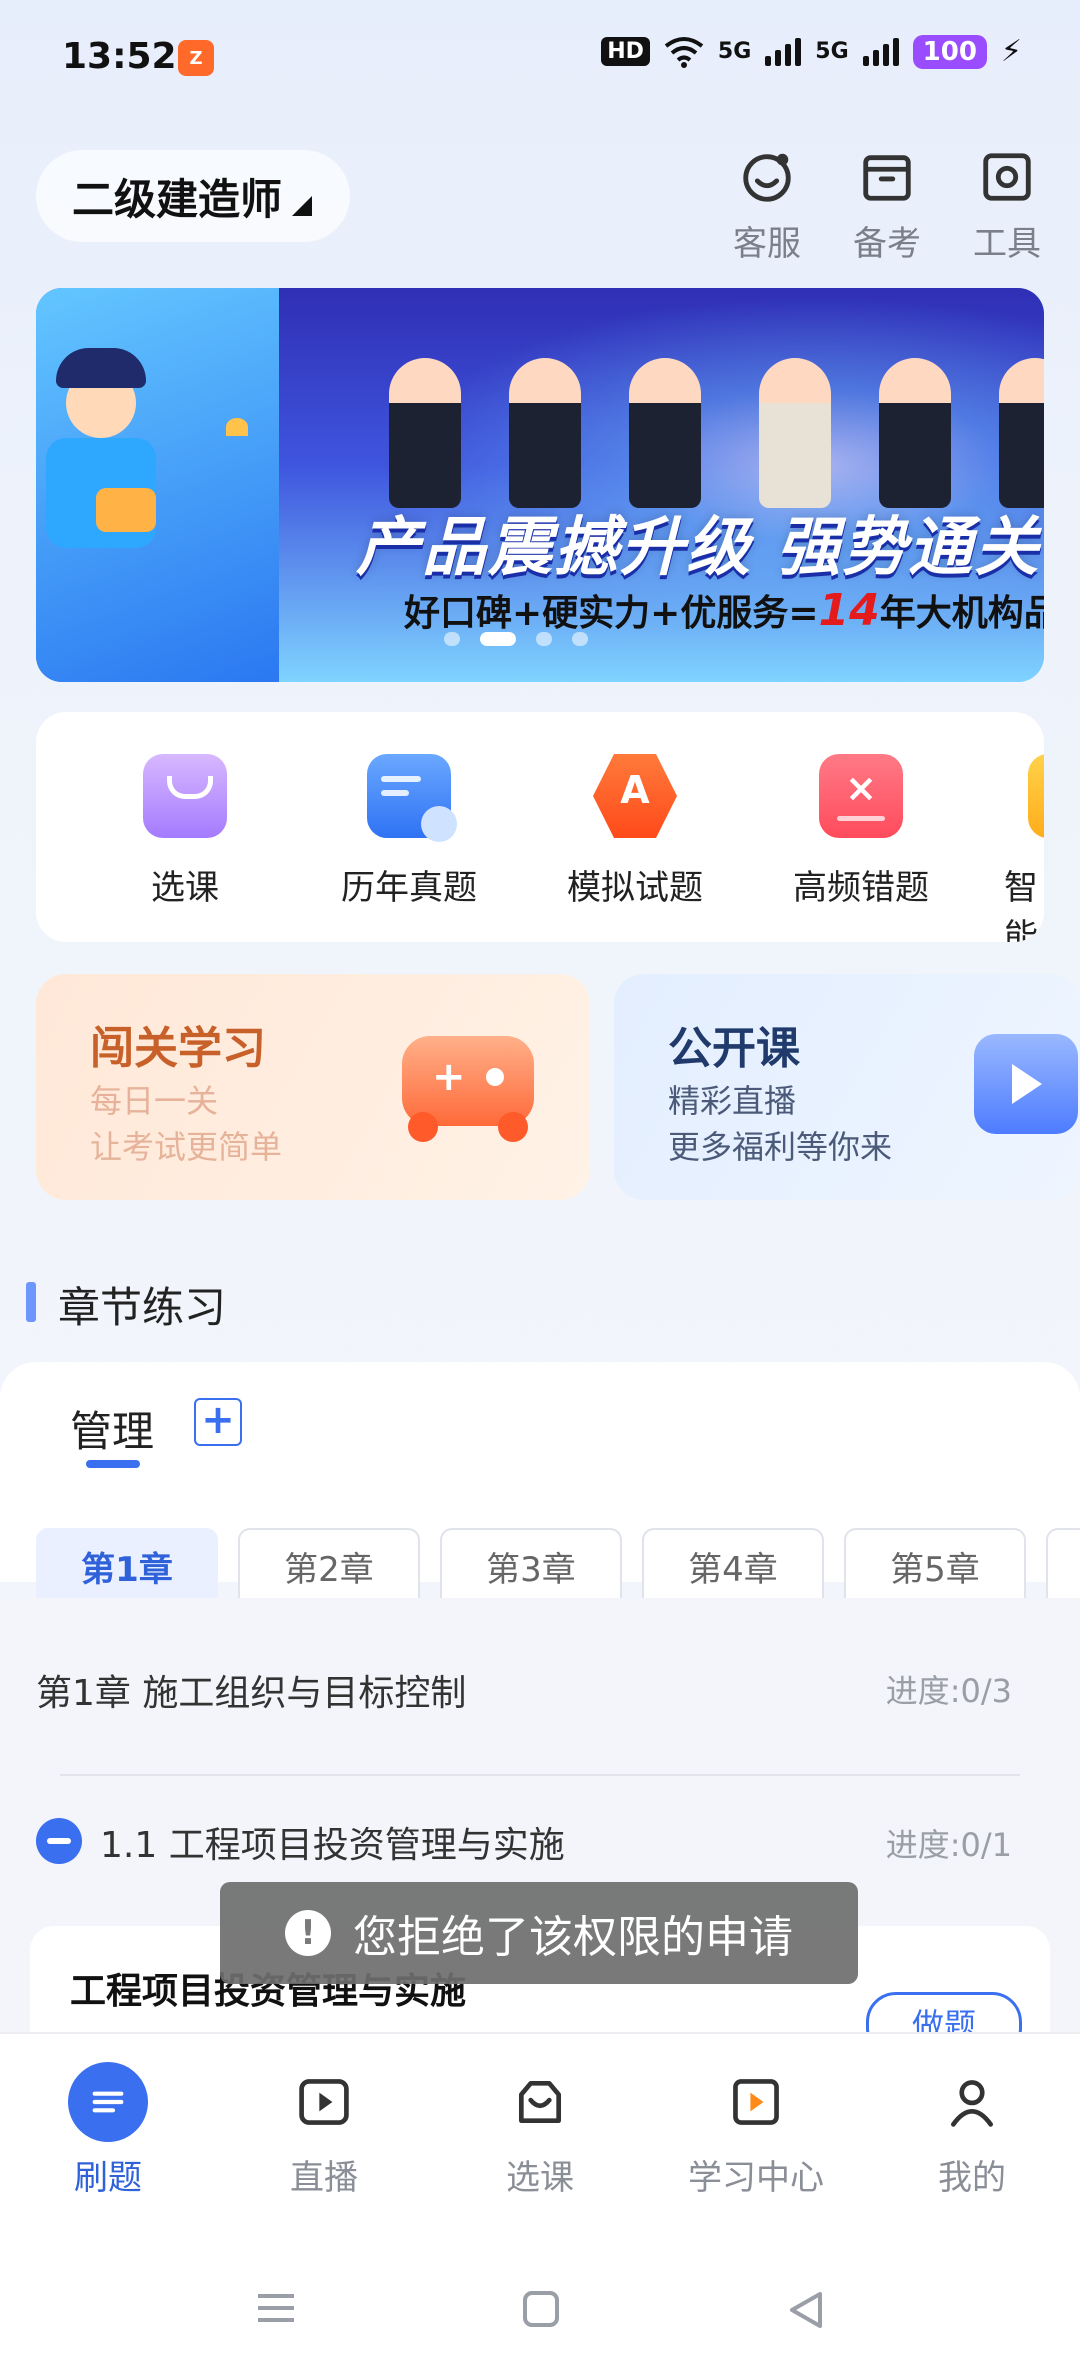 The height and width of the screenshot is (2378, 1080). I want to click on tools-button: 工具, so click(1007, 206).